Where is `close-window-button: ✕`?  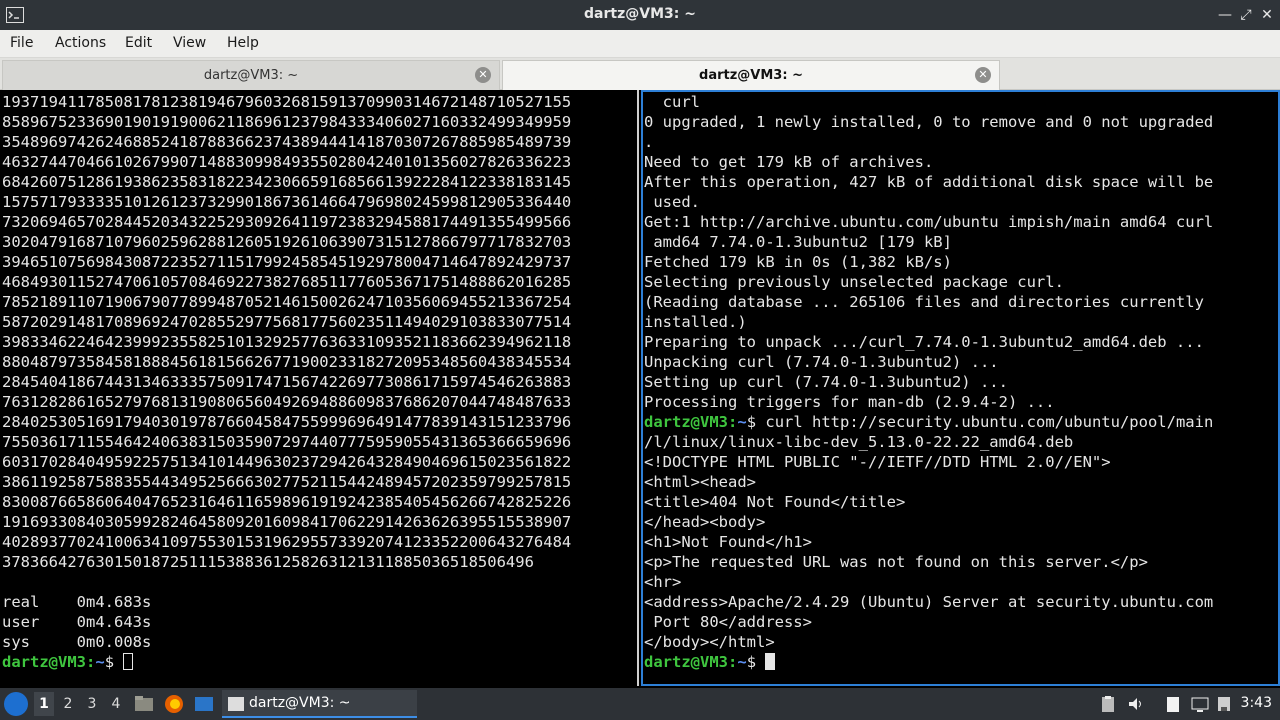
close-window-button: ✕ is located at coordinates (1267, 15).